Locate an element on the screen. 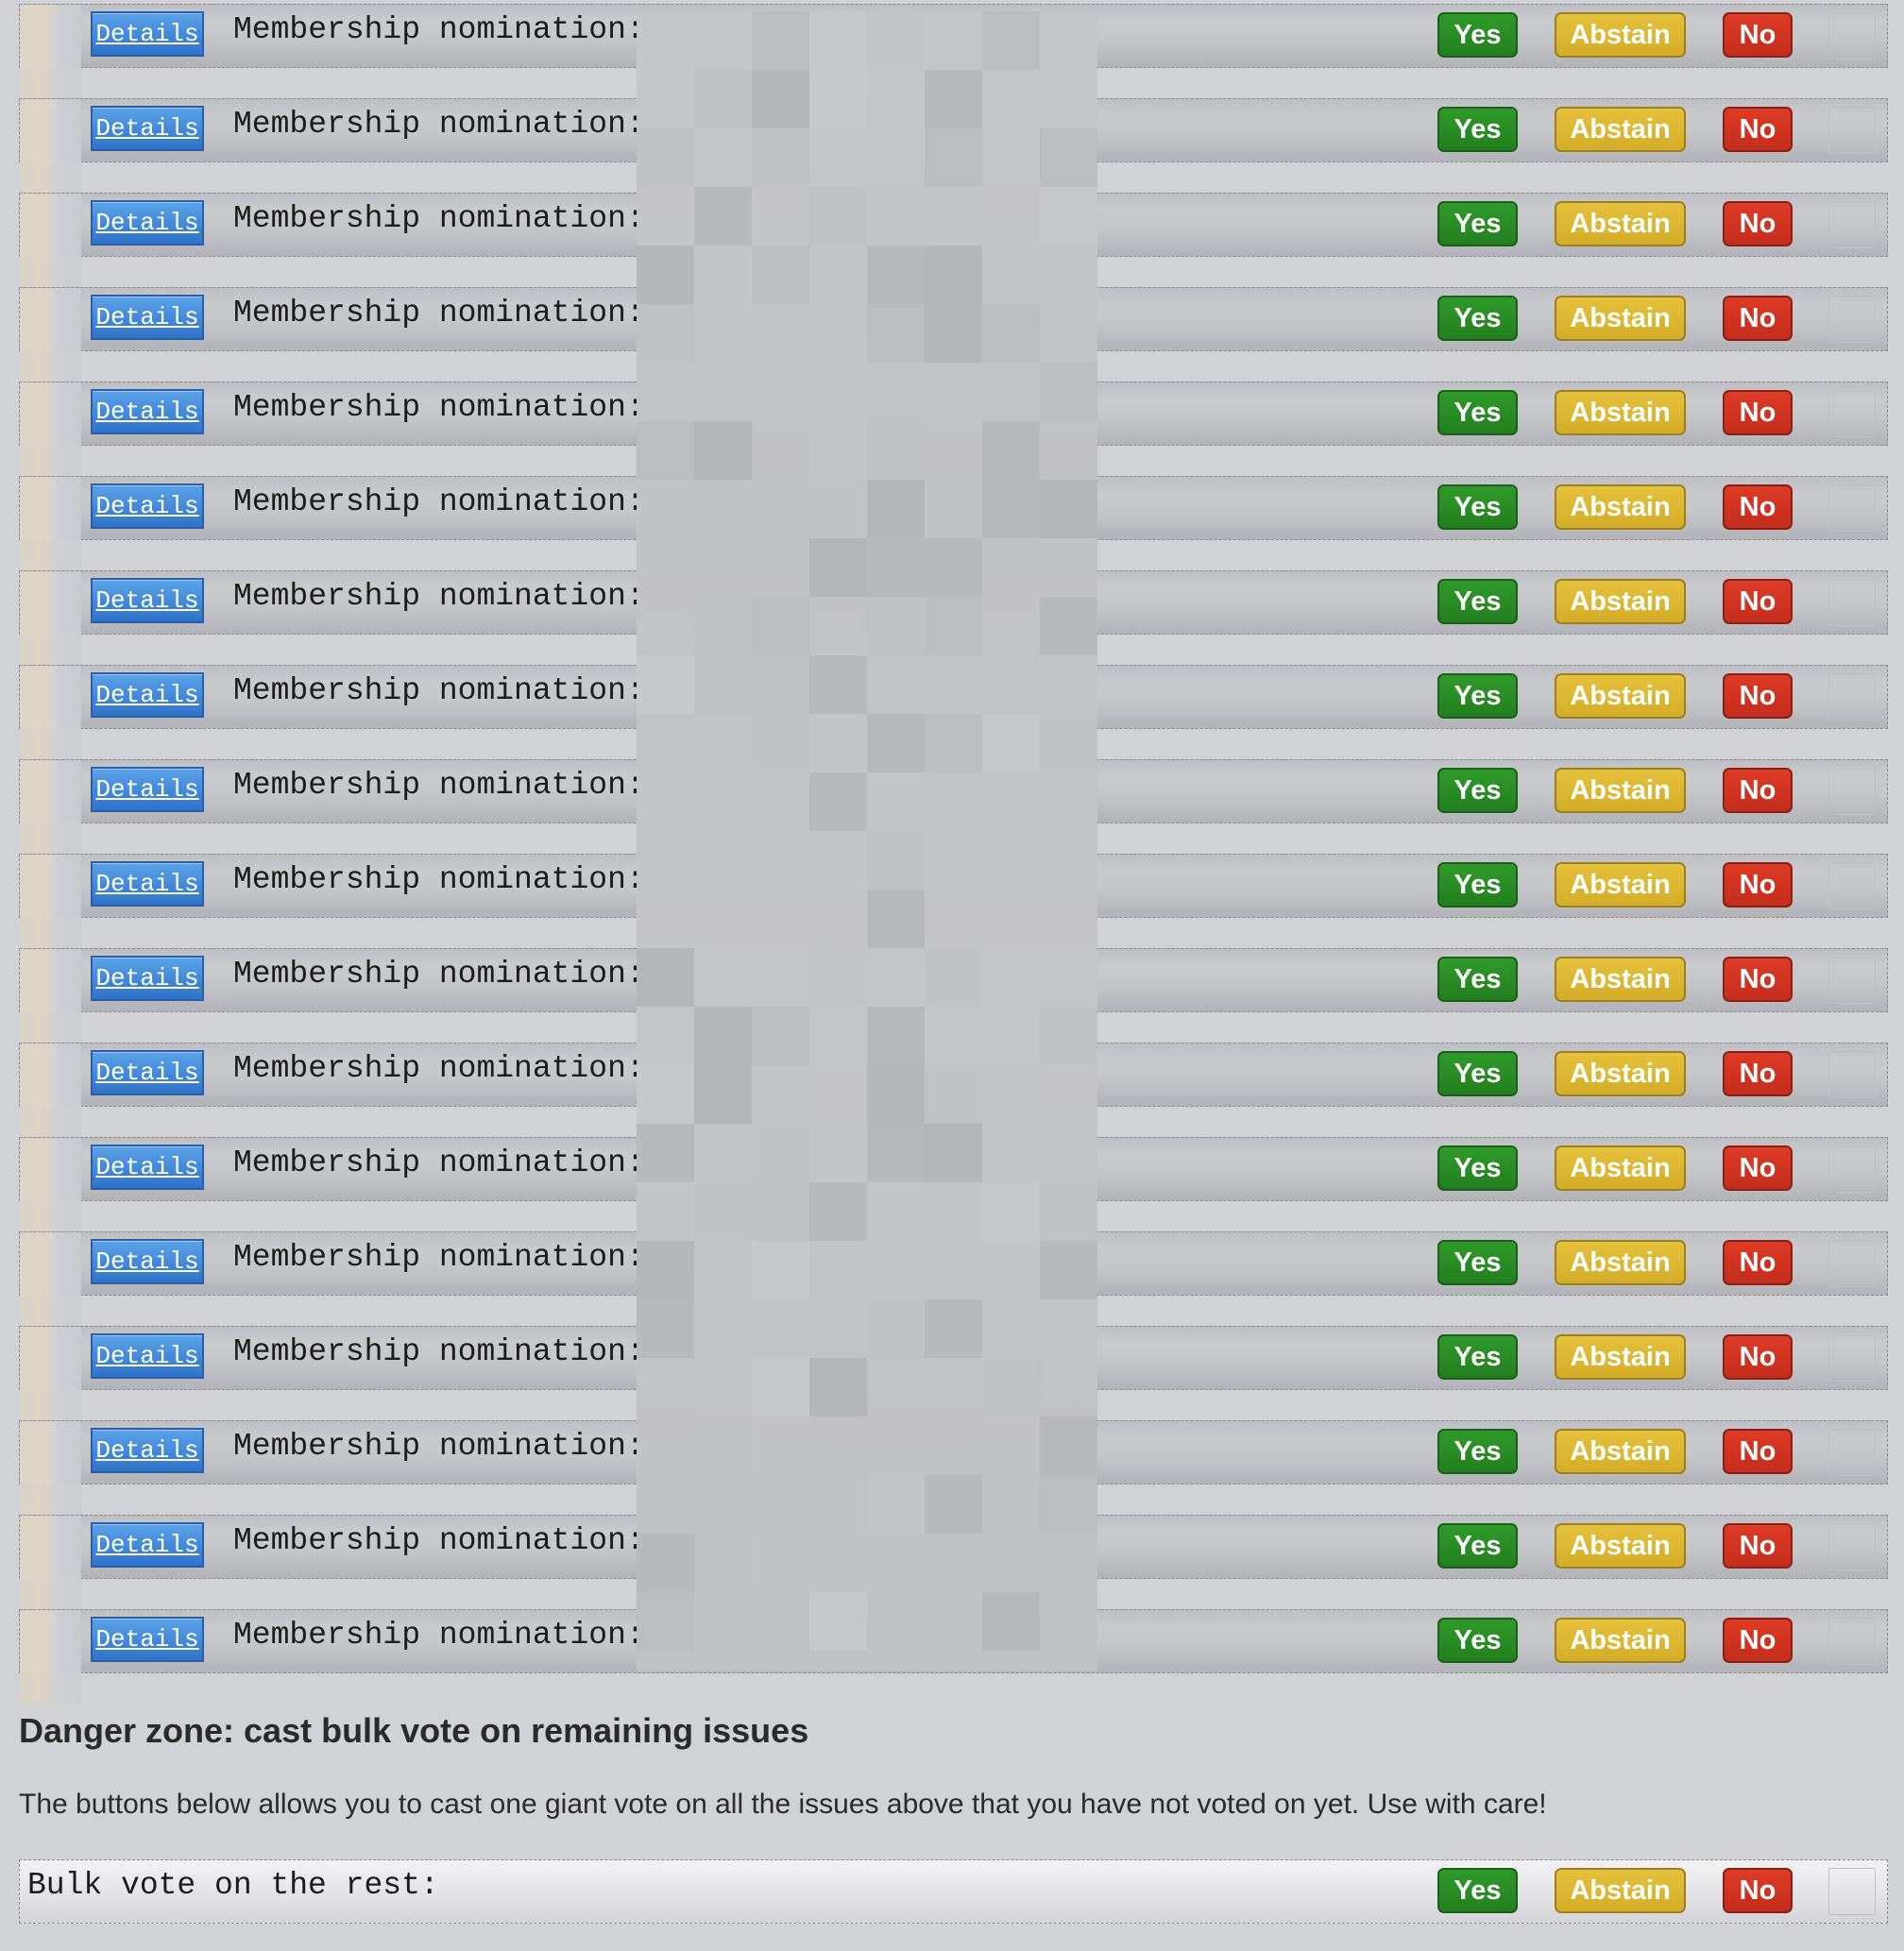 The image size is (1904, 1951). bulk-abstain-button: Abstain is located at coordinates (1620, 1890).